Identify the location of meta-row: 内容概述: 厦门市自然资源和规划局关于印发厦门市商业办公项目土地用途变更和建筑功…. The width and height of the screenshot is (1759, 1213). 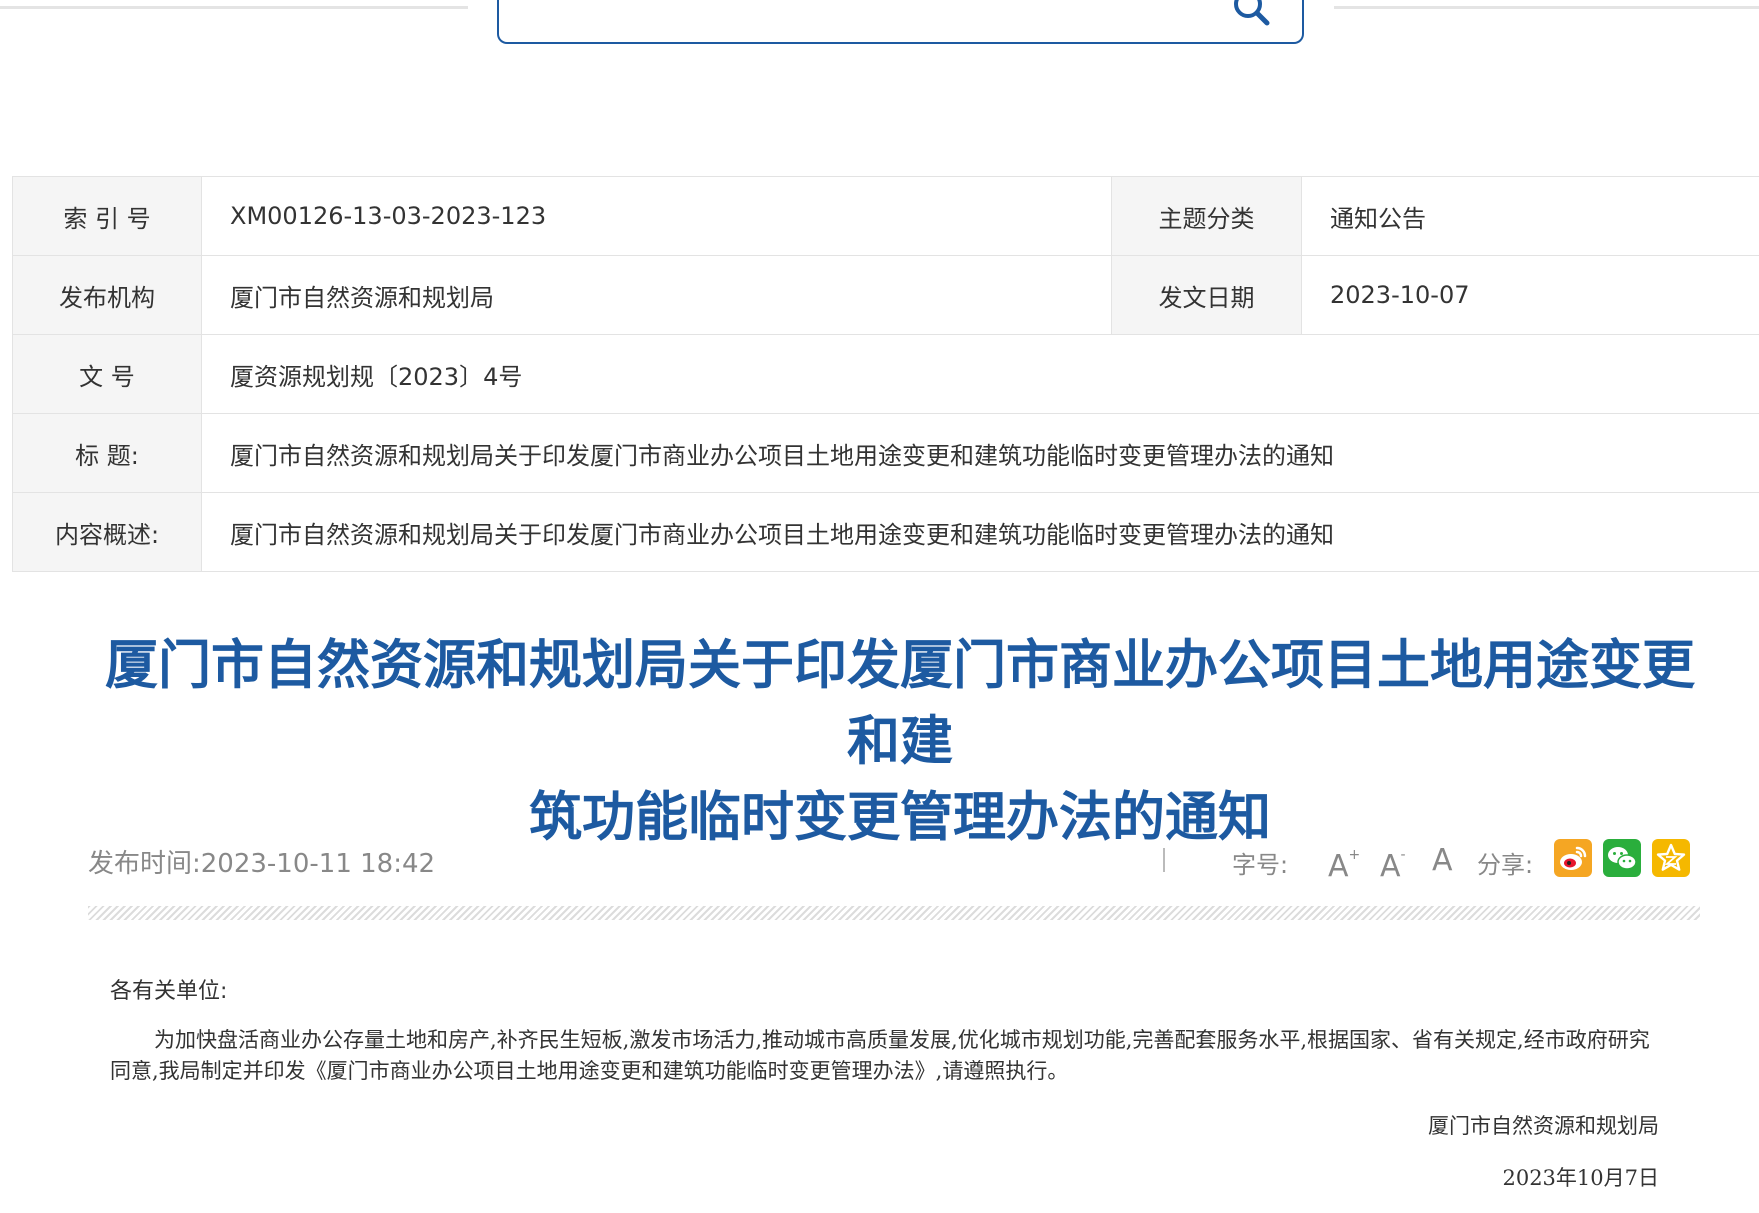
(885, 532).